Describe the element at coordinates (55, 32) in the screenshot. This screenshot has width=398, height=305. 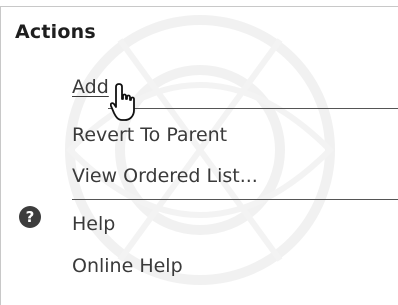
I see `panel-title: Actions` at that location.